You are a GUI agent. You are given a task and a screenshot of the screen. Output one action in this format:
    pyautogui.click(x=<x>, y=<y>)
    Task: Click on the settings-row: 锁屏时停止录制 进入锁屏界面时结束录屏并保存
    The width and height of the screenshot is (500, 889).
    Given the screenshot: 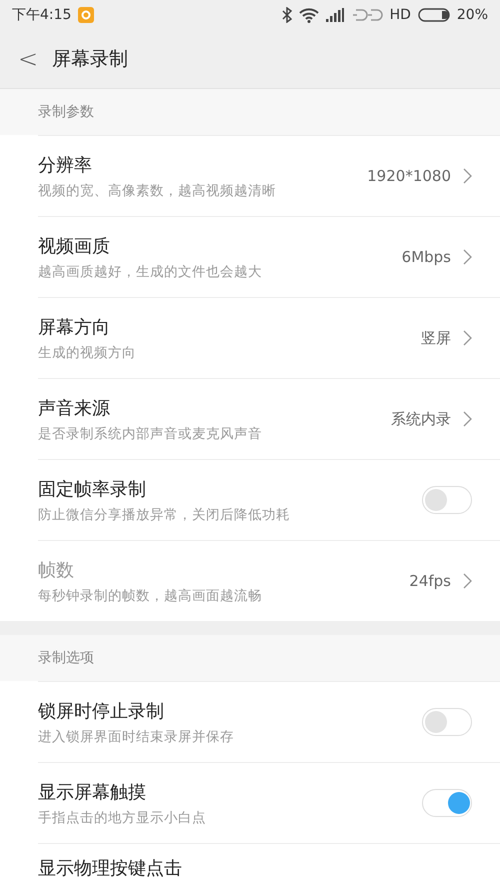 What is the action you would take?
    pyautogui.click(x=269, y=721)
    